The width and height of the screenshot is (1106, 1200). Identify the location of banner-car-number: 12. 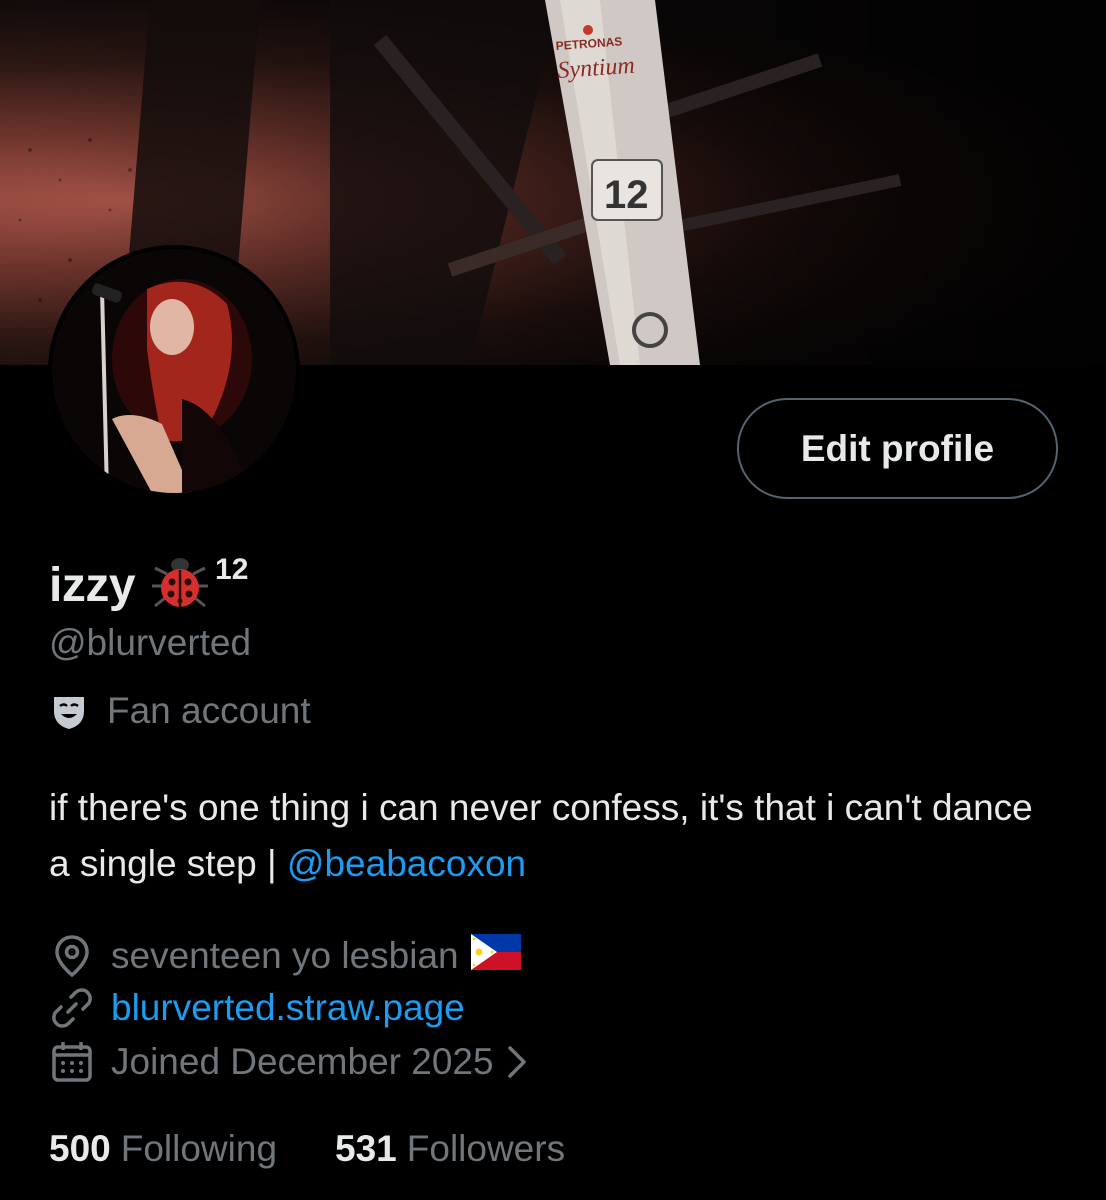
(626, 195).